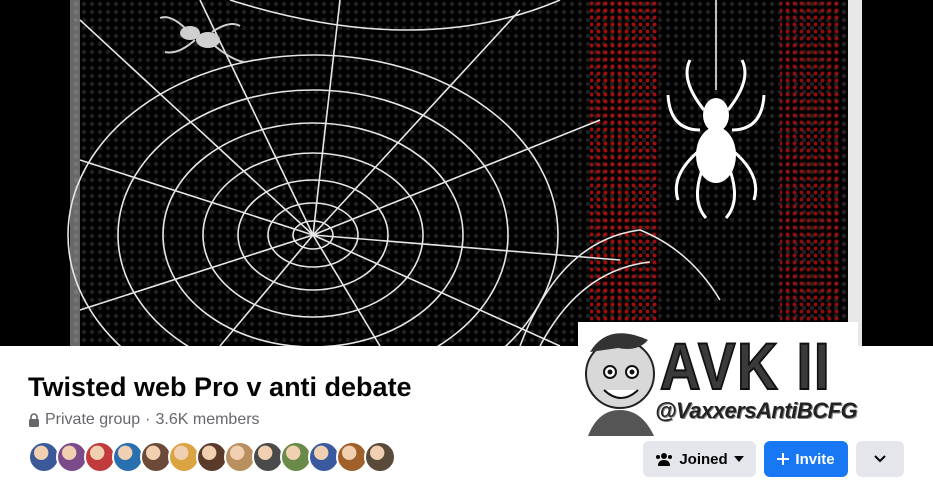 The height and width of the screenshot is (501, 933). What do you see at coordinates (92, 420) in the screenshot?
I see `group-privacy: Private group` at bounding box center [92, 420].